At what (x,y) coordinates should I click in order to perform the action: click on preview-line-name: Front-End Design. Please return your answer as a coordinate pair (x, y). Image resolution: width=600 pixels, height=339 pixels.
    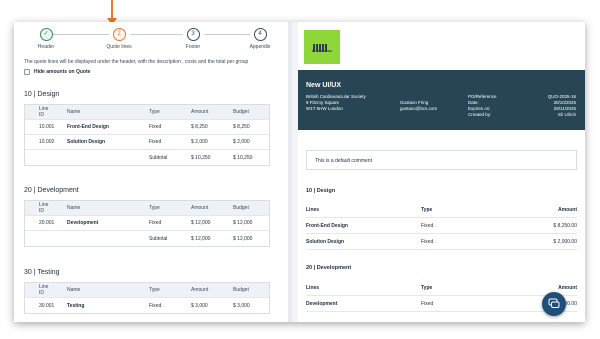
    Looking at the image, I should click on (327, 226).